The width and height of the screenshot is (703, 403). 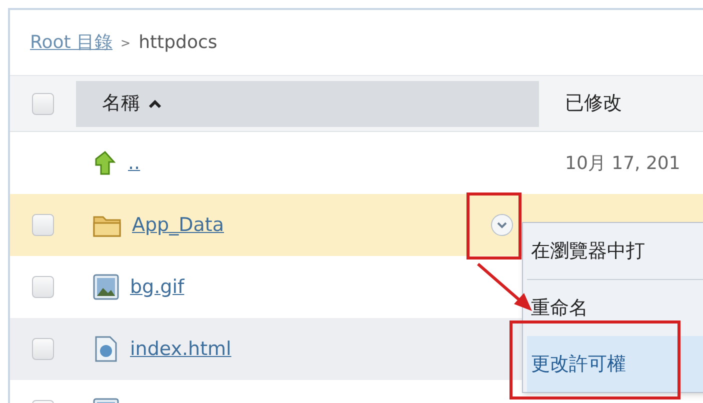 I want to click on menu-item: 更改許可權, so click(x=615, y=364).